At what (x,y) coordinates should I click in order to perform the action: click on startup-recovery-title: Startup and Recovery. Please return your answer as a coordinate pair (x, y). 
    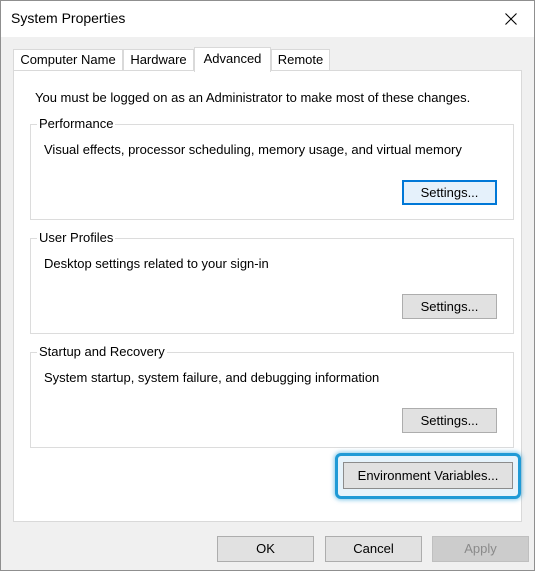
    Looking at the image, I should click on (102, 351).